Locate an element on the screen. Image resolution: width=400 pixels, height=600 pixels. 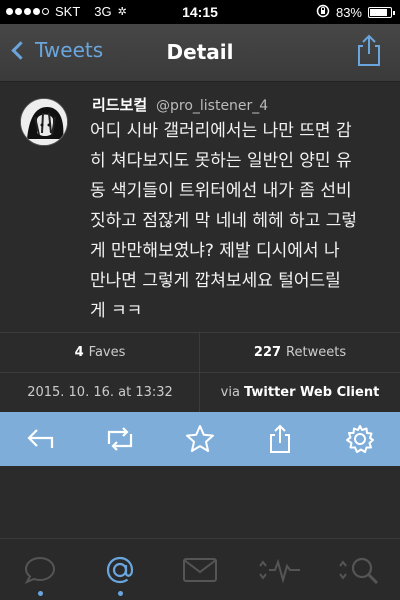
status-bar: SKT 3G ✲ 14:15 83% is located at coordinates (200, 12).